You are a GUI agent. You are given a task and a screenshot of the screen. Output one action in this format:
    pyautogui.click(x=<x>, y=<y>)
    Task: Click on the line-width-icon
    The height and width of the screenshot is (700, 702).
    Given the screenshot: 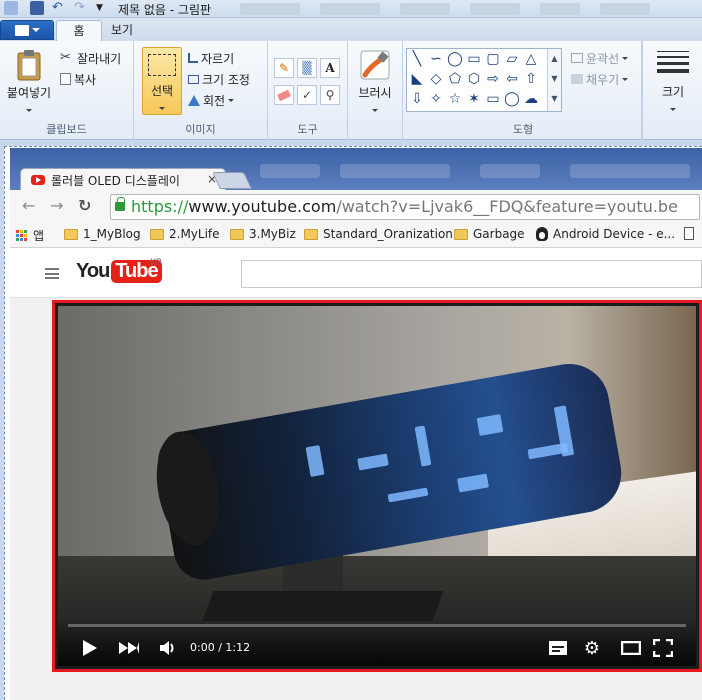 What is the action you would take?
    pyautogui.click(x=673, y=62)
    